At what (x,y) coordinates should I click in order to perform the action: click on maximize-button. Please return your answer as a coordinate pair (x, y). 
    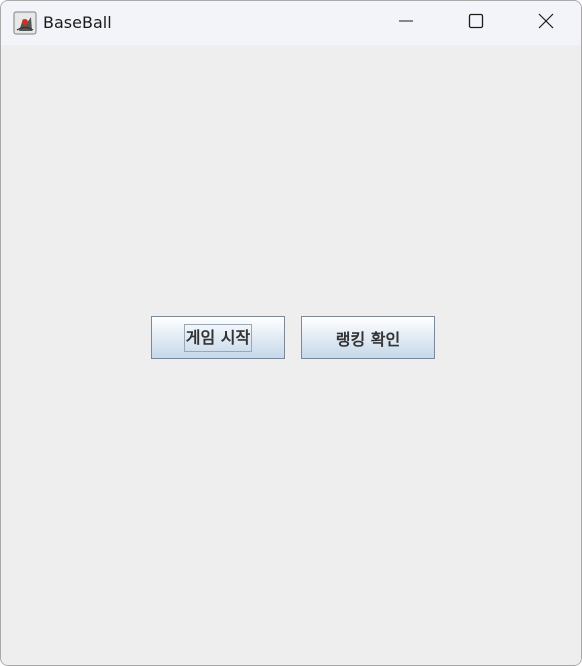
    Looking at the image, I should click on (476, 23).